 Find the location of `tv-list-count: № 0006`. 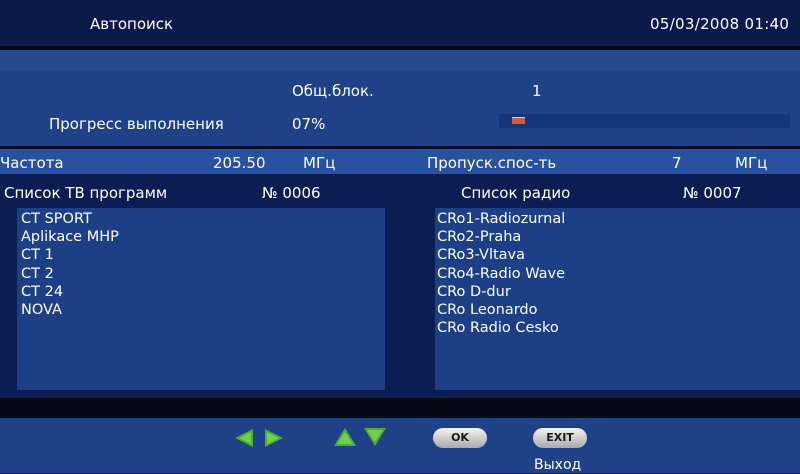

tv-list-count: № 0006 is located at coordinates (291, 193).